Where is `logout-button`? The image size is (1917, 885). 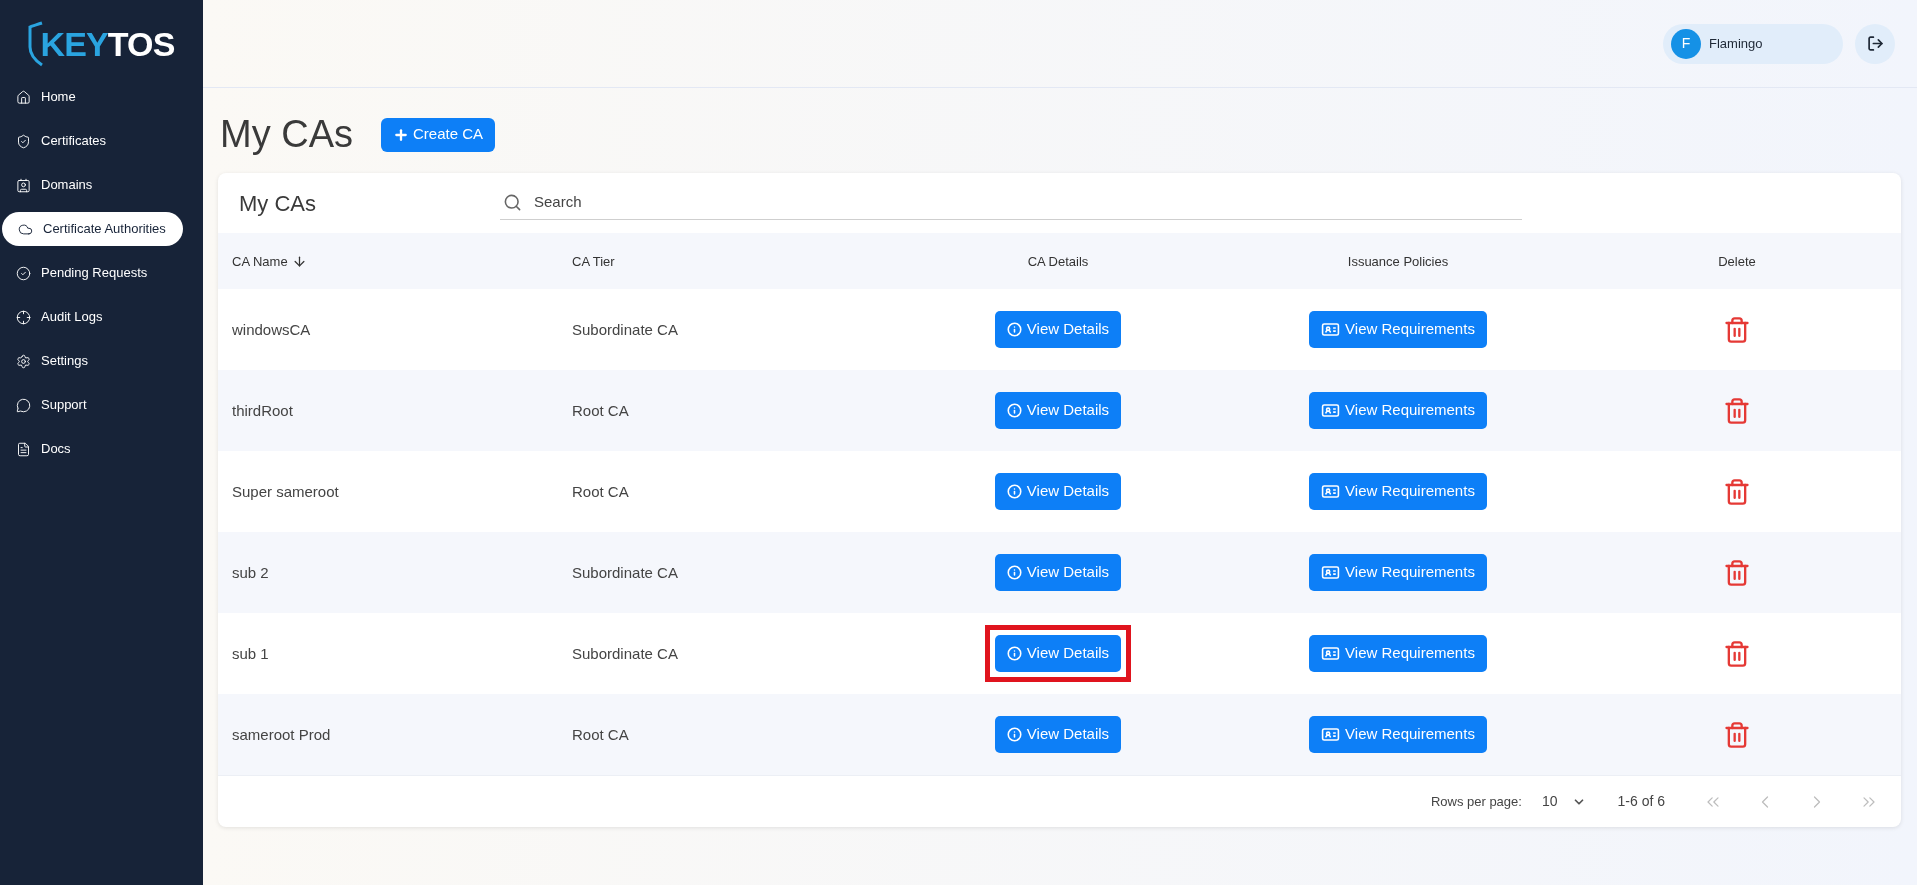
logout-button is located at coordinates (1875, 43).